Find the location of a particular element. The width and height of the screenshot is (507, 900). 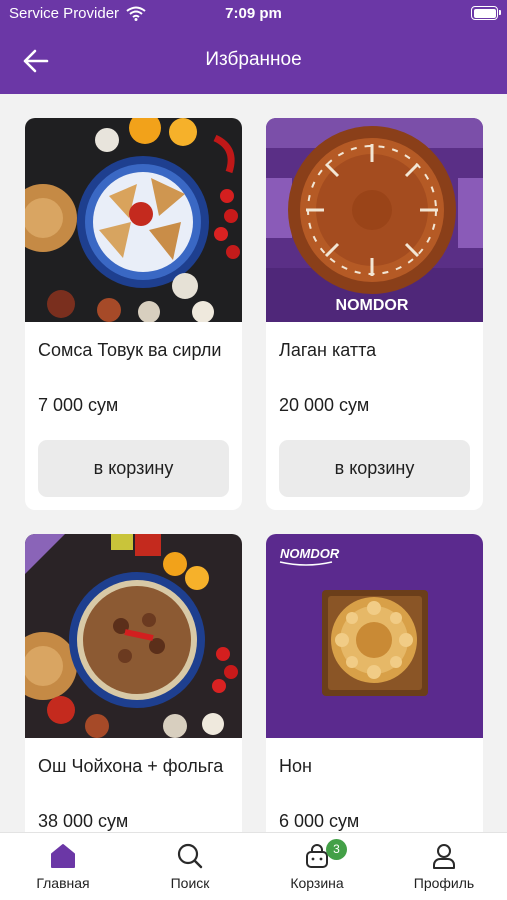

product-price: 6 000 сум is located at coordinates (319, 821).